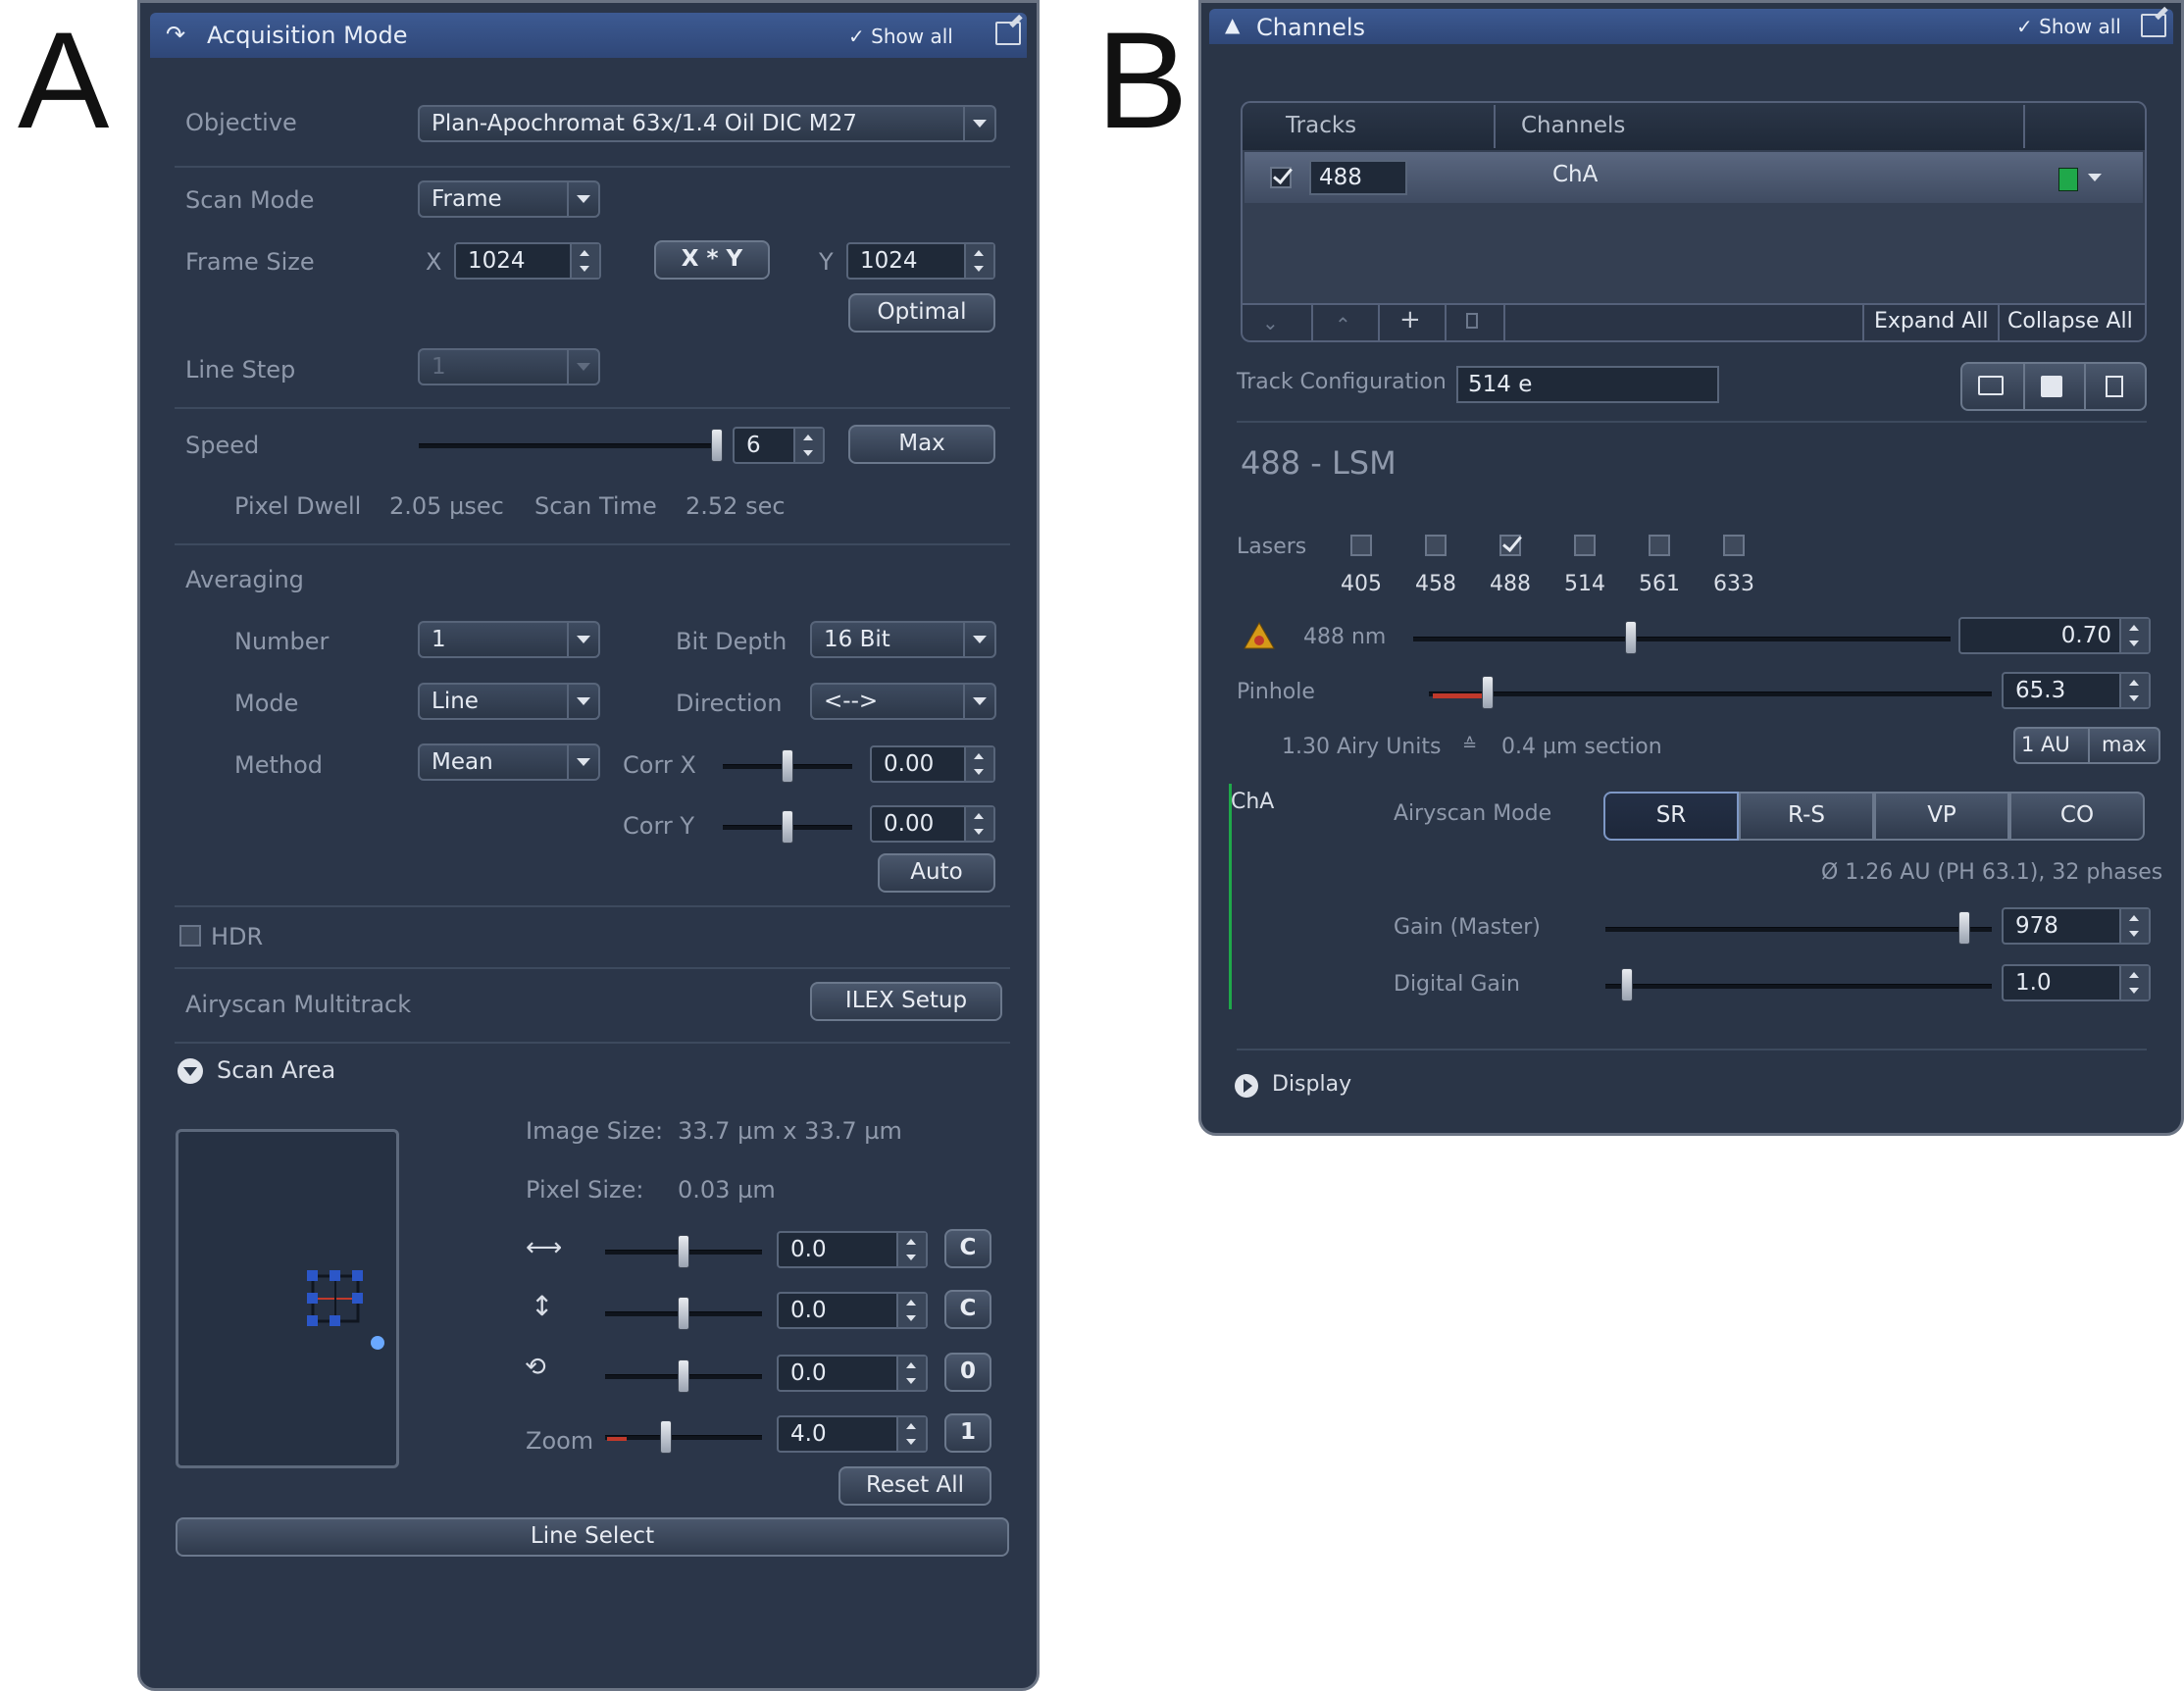 The image size is (2184, 1691). What do you see at coordinates (666, 1437) in the screenshot?
I see `zoom-slider-thumb` at bounding box center [666, 1437].